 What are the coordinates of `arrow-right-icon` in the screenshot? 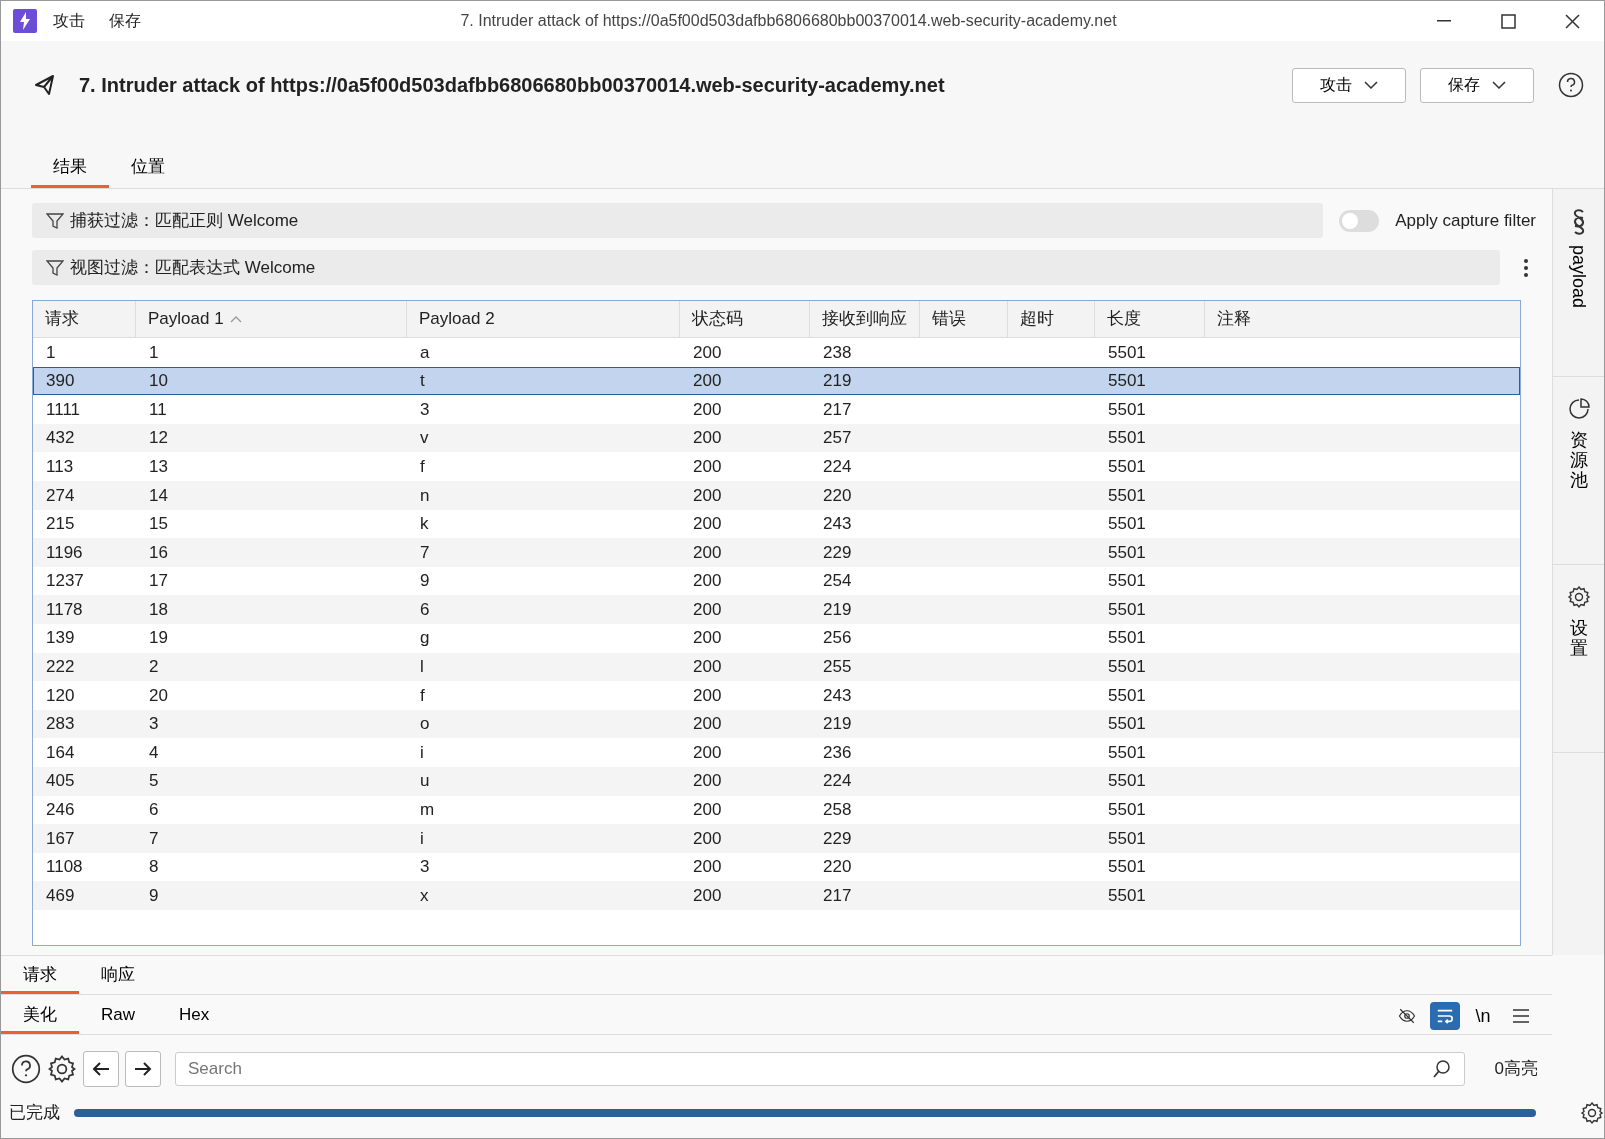 It's located at (143, 1069).